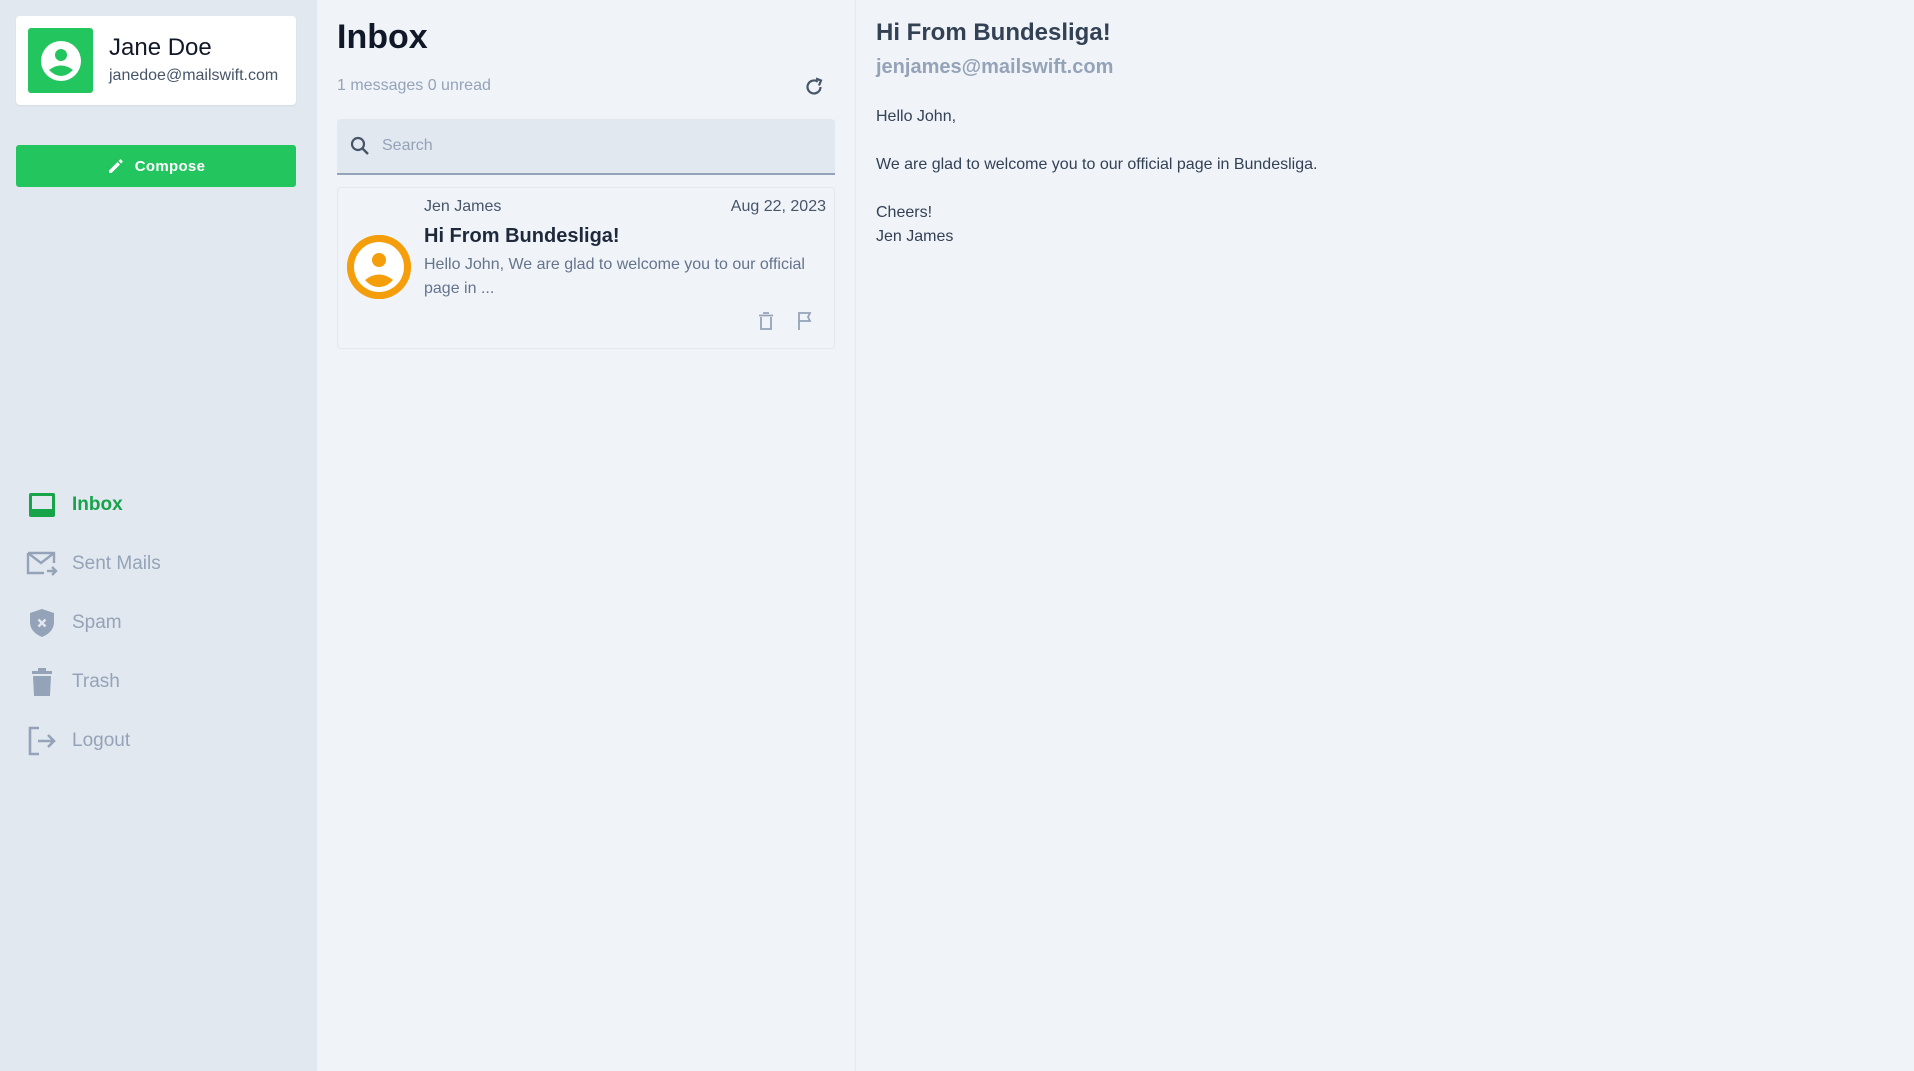  Describe the element at coordinates (42, 564) in the screenshot. I see `sent-mail-icon` at that location.